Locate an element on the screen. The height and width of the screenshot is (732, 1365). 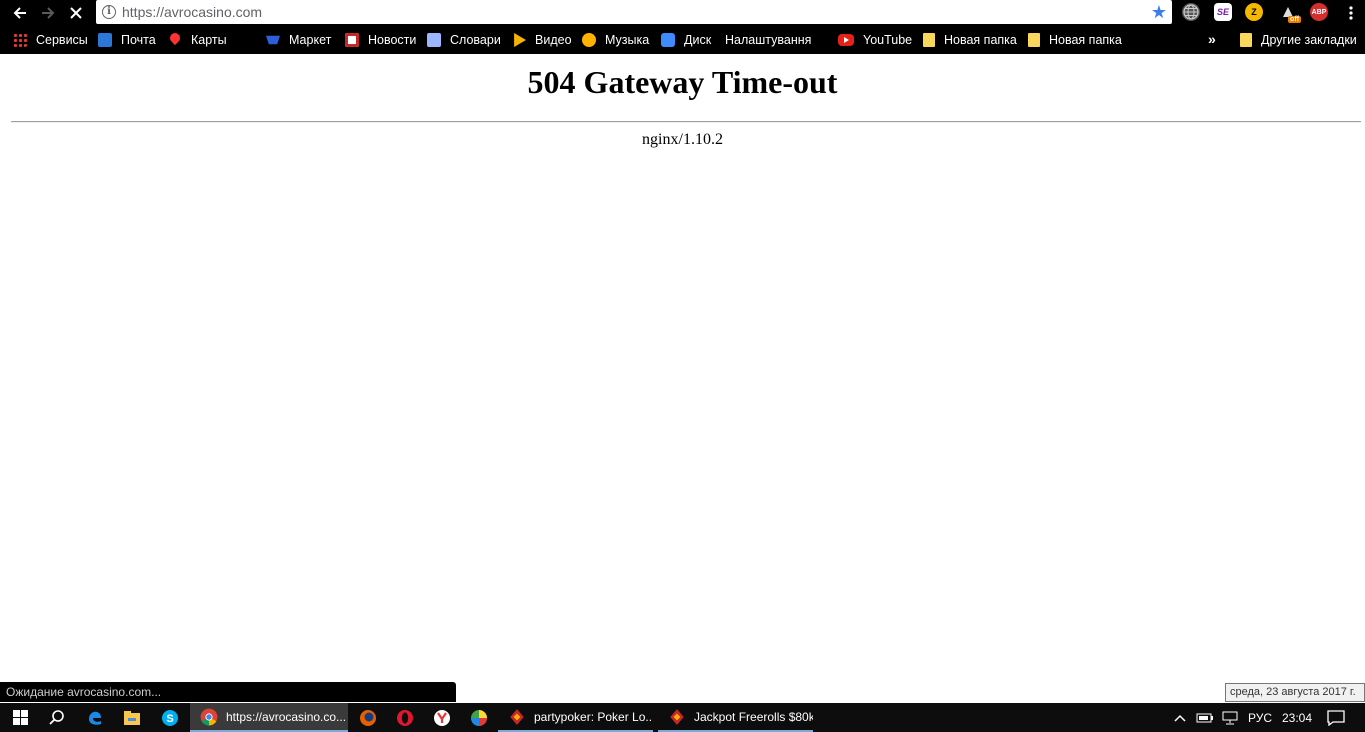
date-tooltip: среда, 23 августа 2017 г. is located at coordinates (1295, 692).